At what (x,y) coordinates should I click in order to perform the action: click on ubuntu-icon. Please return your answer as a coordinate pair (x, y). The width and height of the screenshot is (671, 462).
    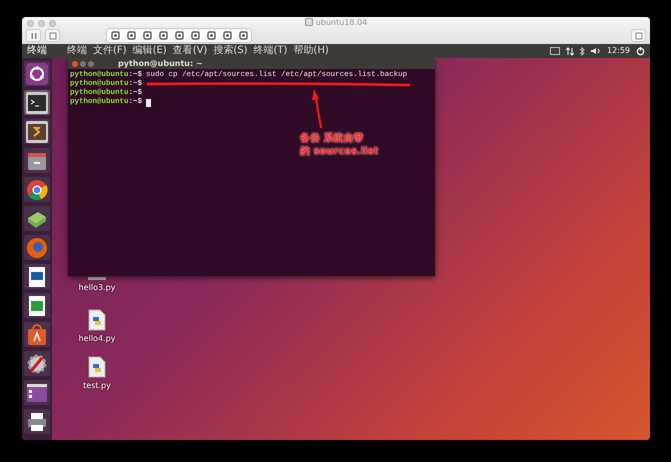
    Looking at the image, I should click on (37, 73).